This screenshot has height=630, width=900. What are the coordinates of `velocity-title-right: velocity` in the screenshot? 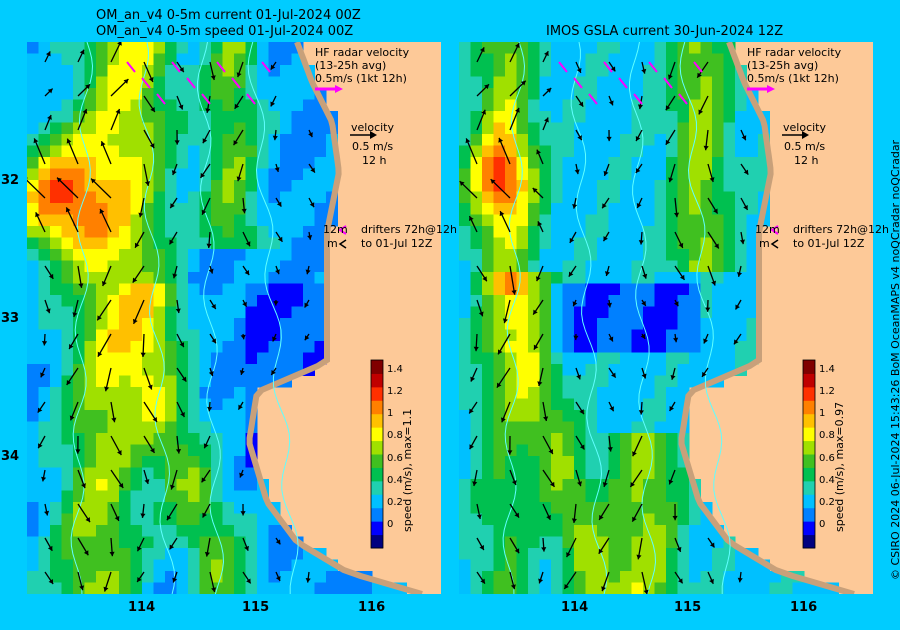 It's located at (804, 127).